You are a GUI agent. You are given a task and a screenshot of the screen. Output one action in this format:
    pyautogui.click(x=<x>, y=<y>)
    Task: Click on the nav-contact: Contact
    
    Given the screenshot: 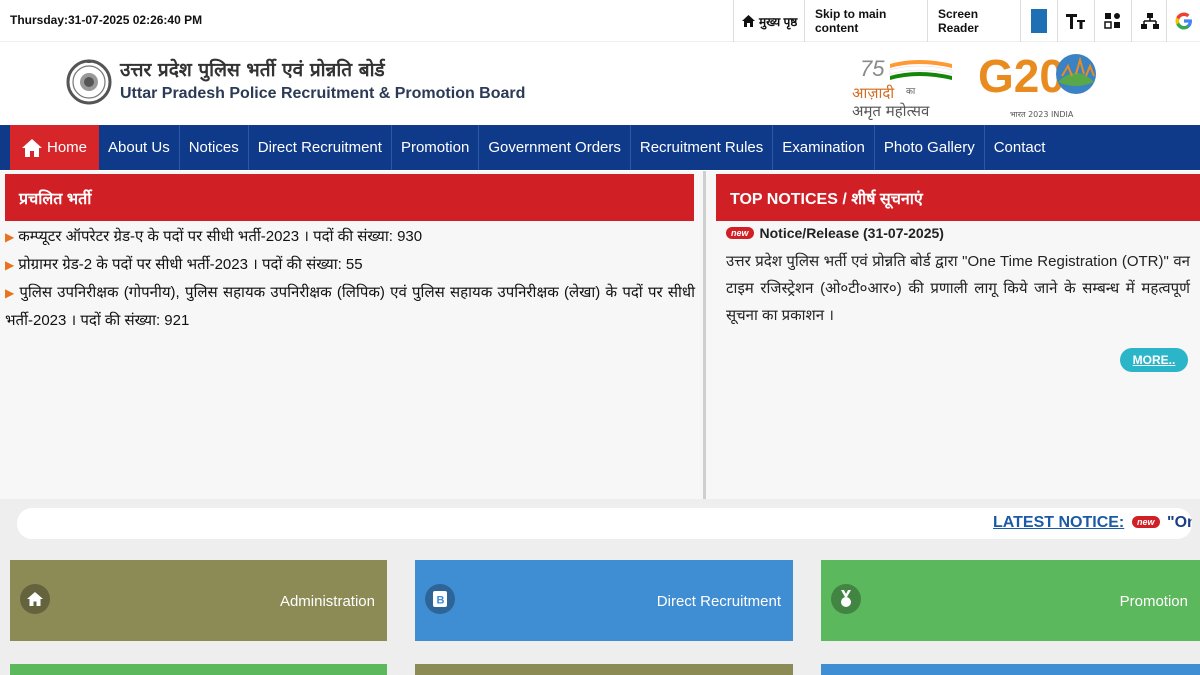 What is the action you would take?
    pyautogui.click(x=1020, y=147)
    